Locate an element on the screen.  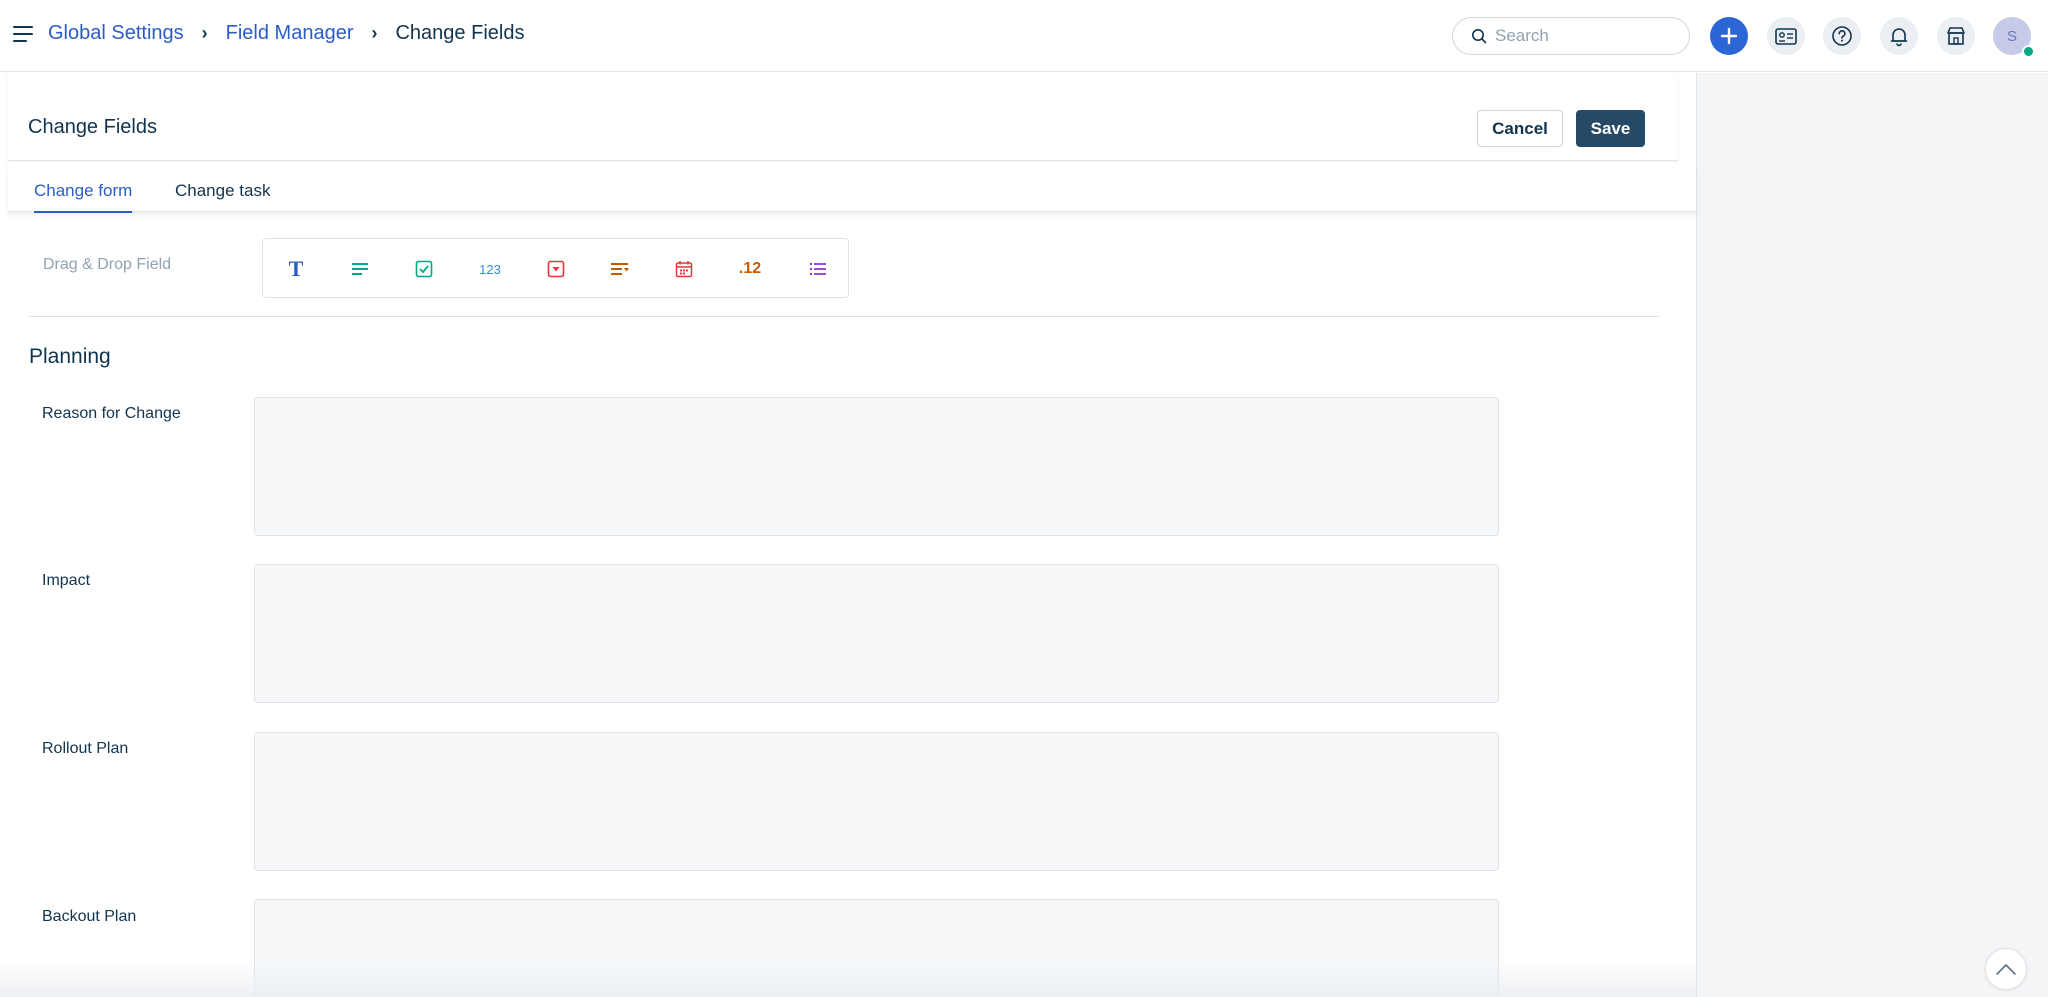
bell-icon is located at coordinates (1899, 37).